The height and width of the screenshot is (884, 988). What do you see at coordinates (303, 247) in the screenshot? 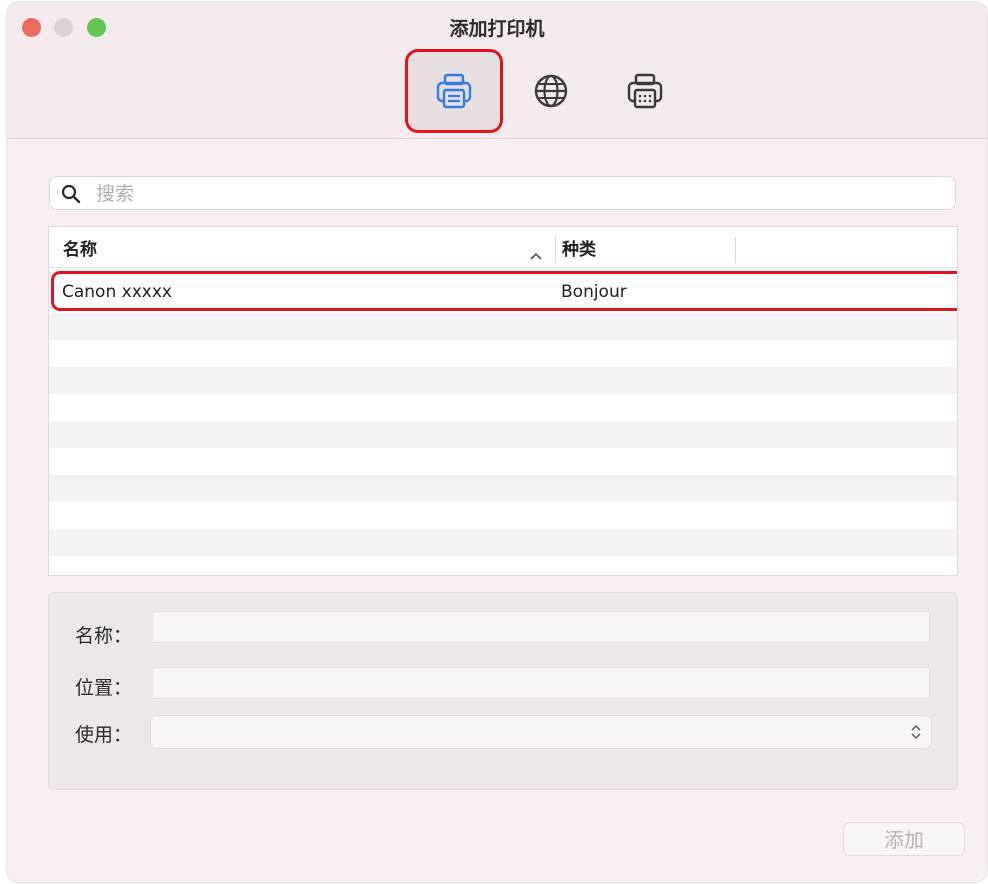
I see `column-header-name: 名称` at bounding box center [303, 247].